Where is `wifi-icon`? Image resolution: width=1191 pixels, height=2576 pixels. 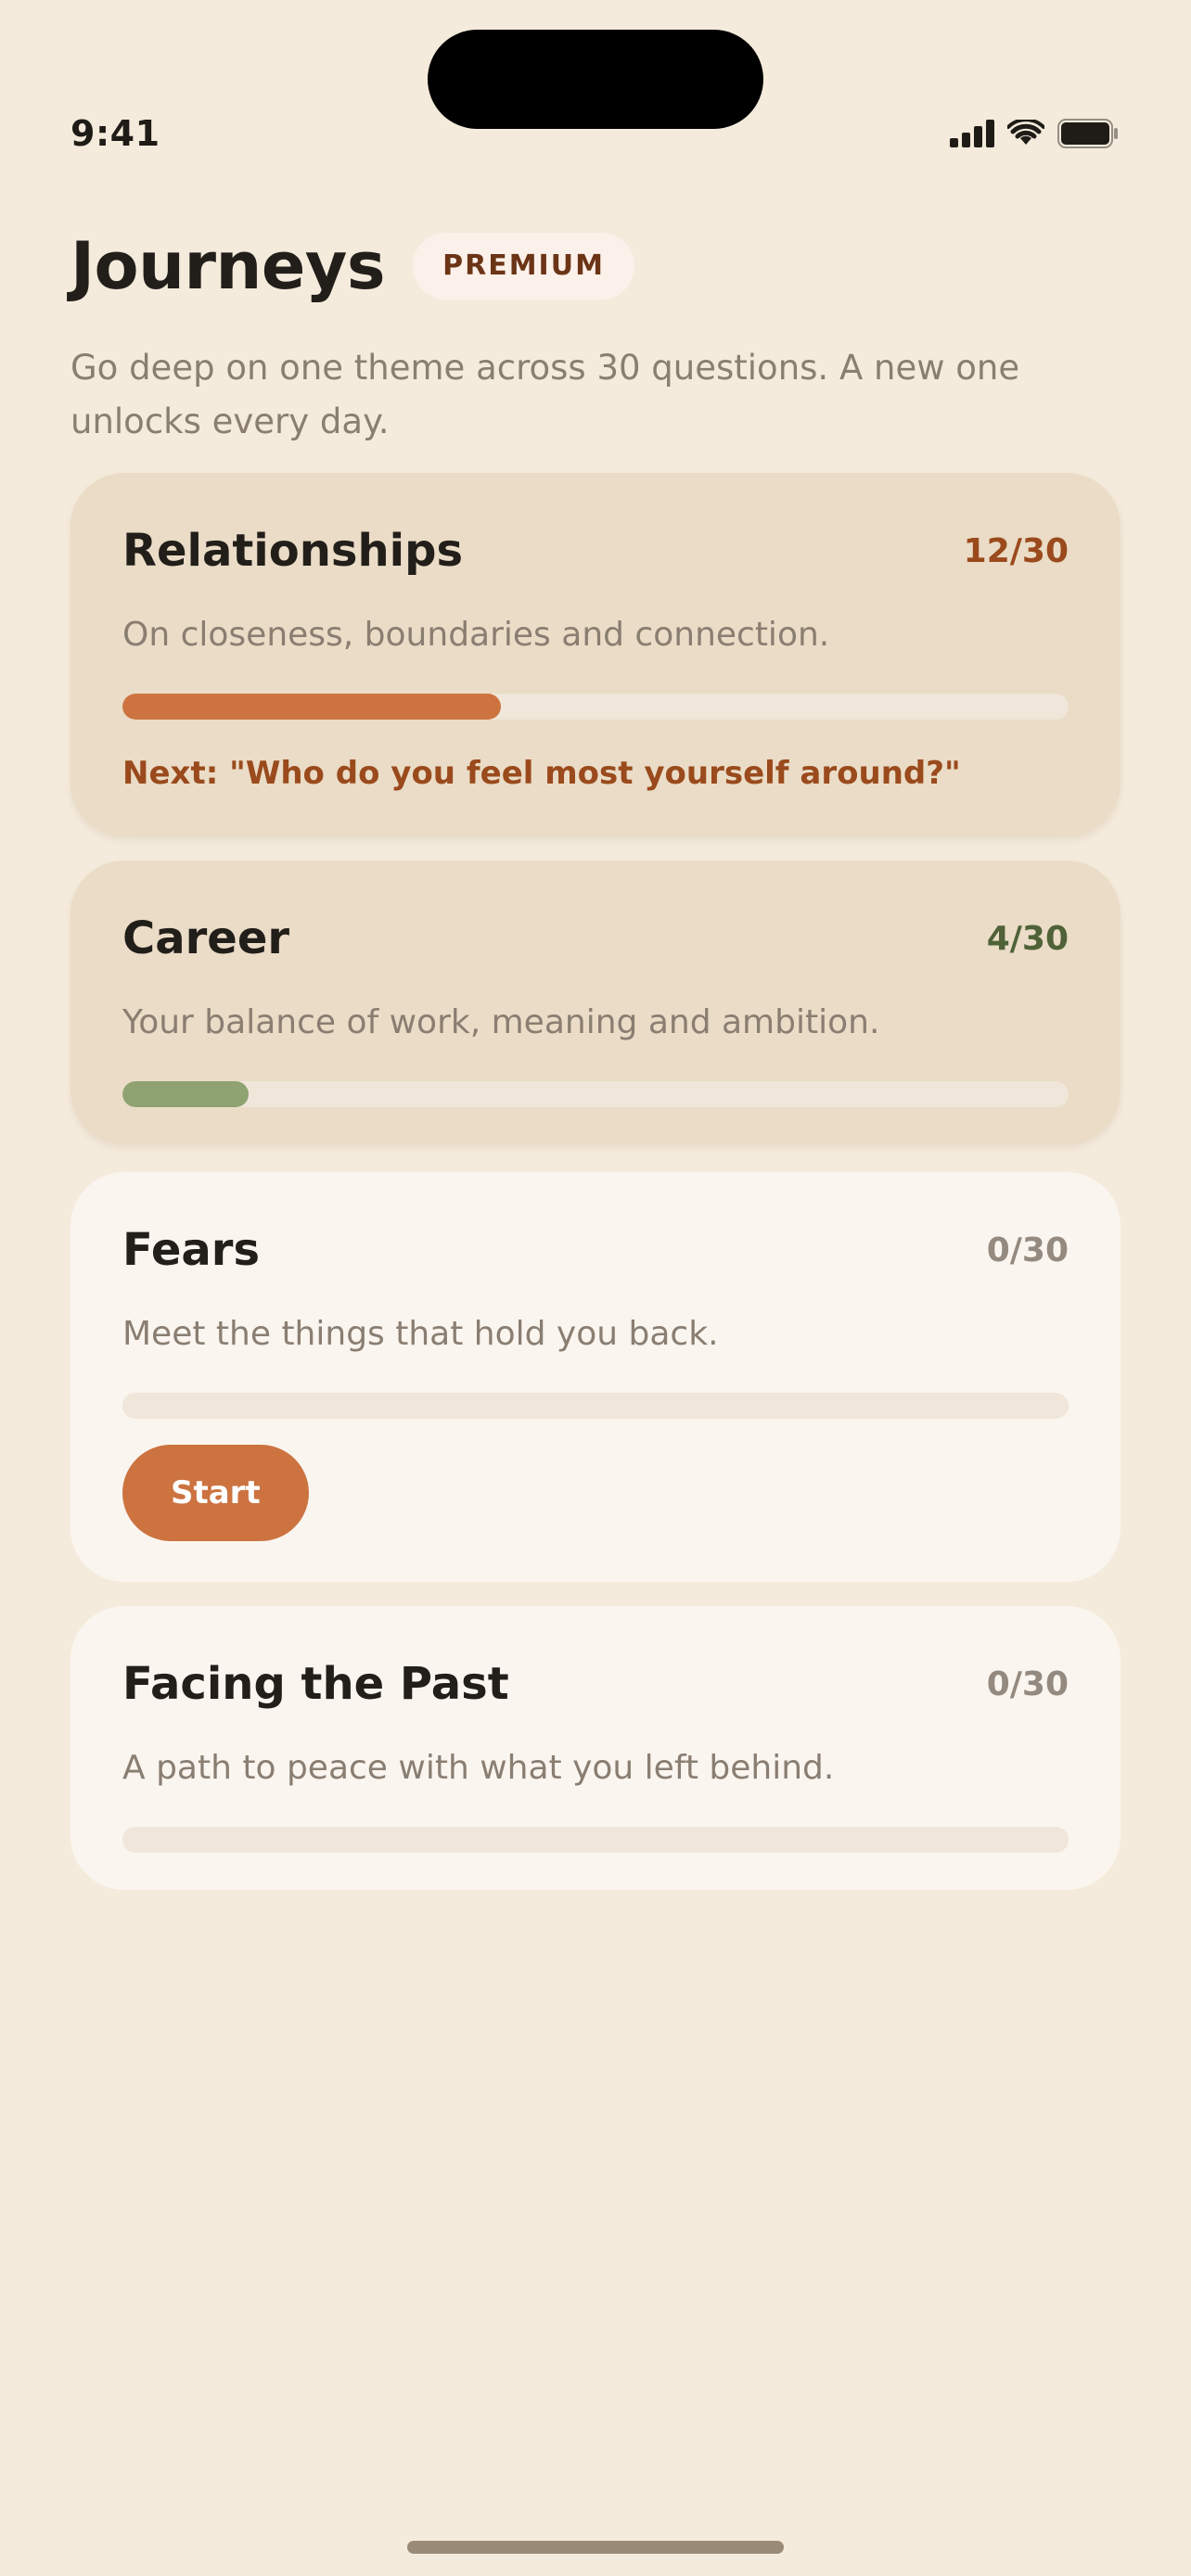 wifi-icon is located at coordinates (1025, 132).